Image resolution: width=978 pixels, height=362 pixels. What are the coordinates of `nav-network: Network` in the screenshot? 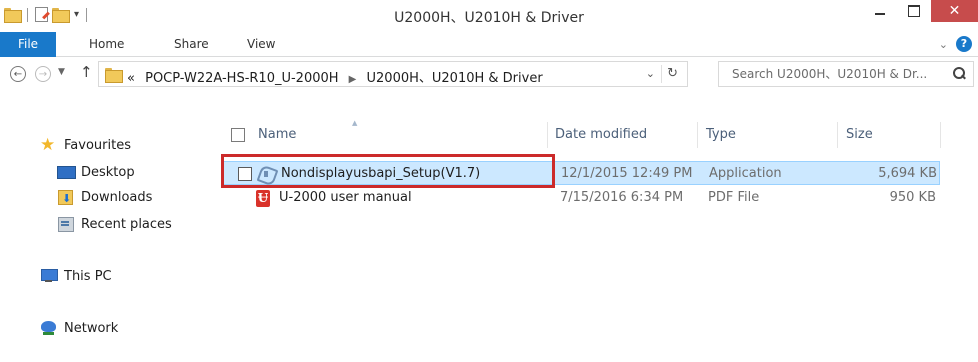 It's located at (79, 328).